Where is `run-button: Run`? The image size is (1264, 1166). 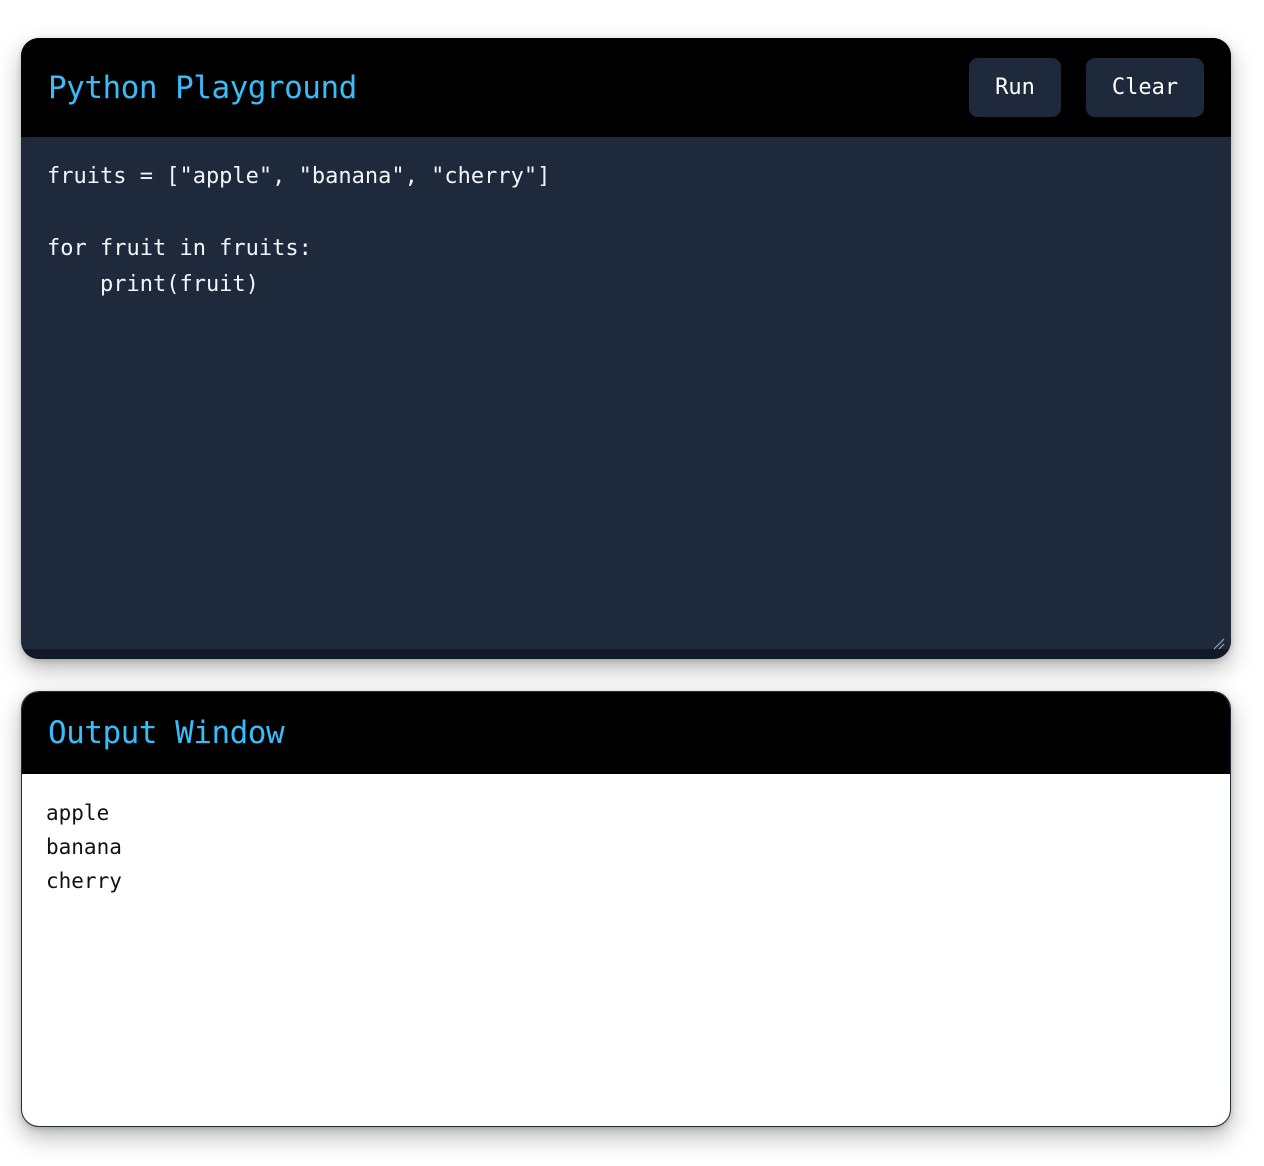 run-button: Run is located at coordinates (1015, 87).